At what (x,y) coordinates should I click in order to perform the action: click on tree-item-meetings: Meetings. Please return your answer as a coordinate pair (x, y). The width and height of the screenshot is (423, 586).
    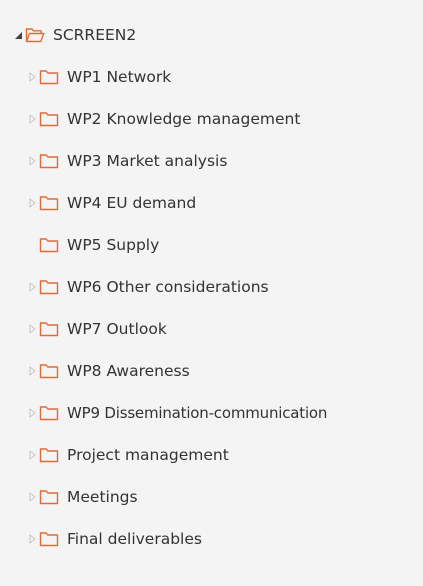
    Looking at the image, I should click on (211, 497).